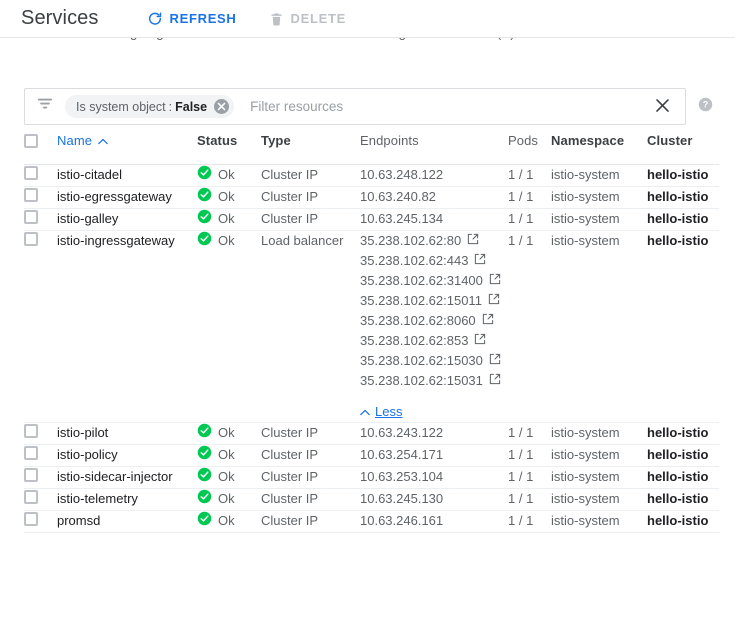 The width and height of the screenshot is (735, 623). What do you see at coordinates (31, 141) in the screenshot?
I see `select-all-checkbox` at bounding box center [31, 141].